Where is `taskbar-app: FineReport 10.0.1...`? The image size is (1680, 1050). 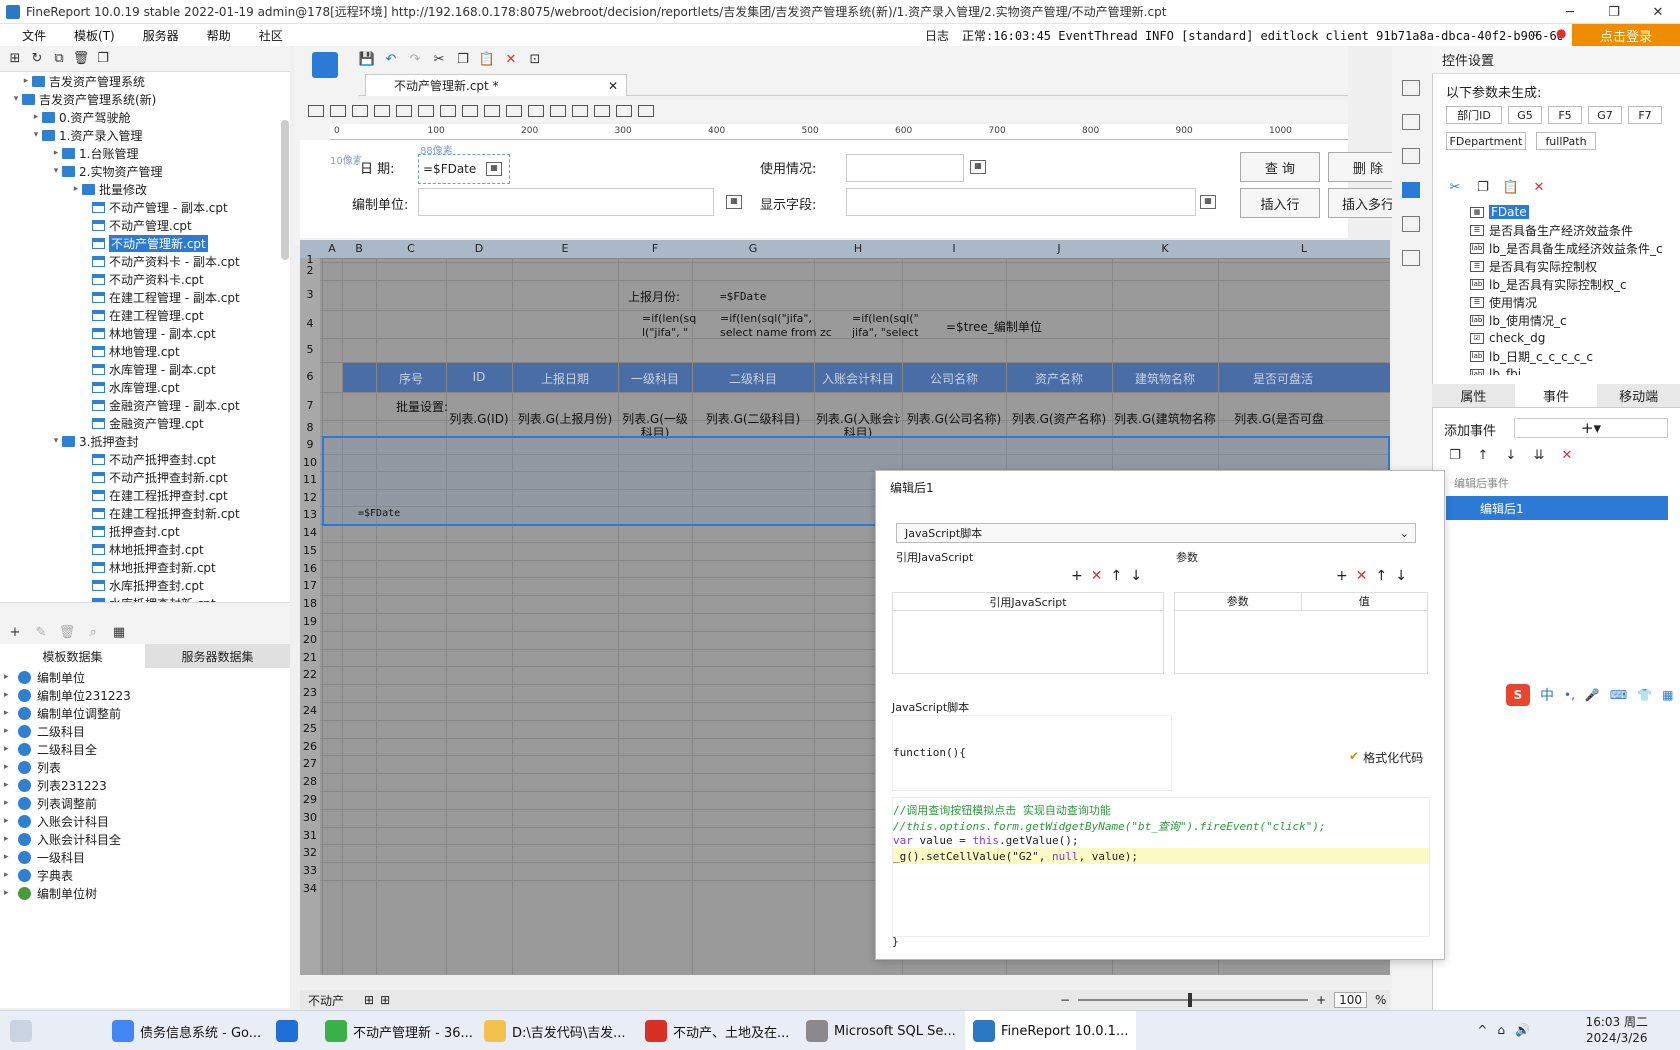
taskbar-app: FineReport 10.0.1... is located at coordinates (1051, 1030).